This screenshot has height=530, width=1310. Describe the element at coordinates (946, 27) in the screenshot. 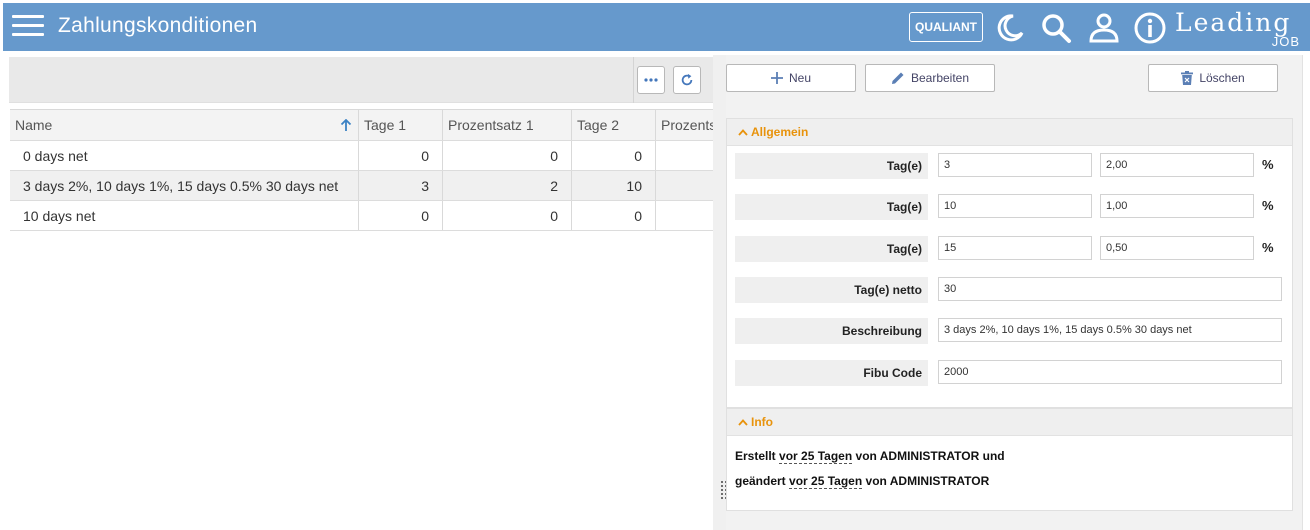

I see `qualiant-button: QUALIANT` at that location.